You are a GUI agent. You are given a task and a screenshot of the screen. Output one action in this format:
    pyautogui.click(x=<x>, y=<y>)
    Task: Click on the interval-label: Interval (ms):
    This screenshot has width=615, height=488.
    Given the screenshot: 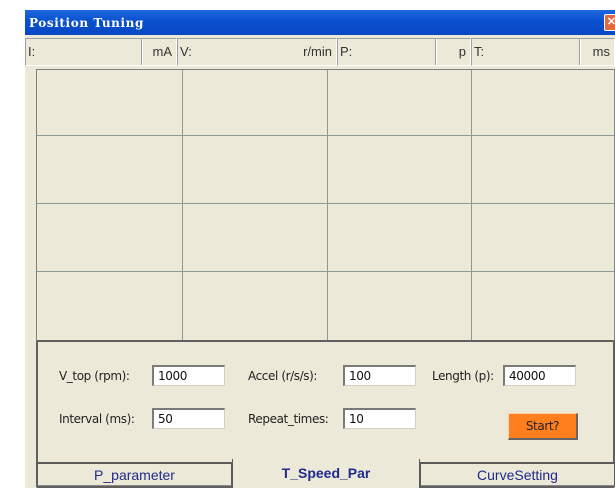 What is the action you would take?
    pyautogui.click(x=97, y=419)
    